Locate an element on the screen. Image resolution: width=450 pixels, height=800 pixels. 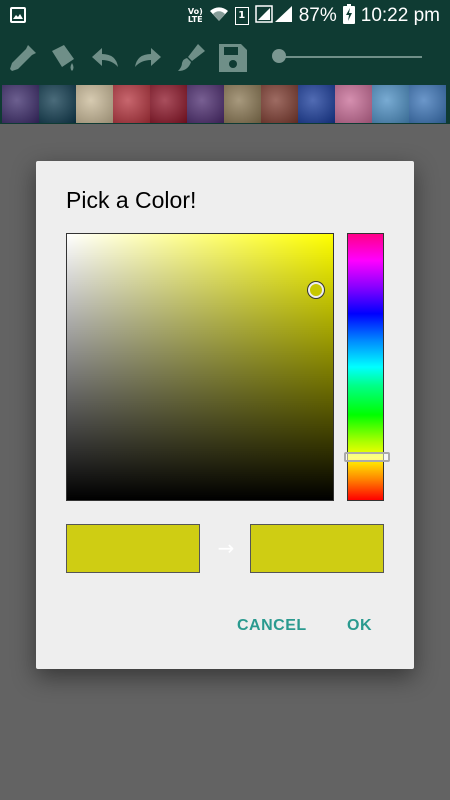
wifi-icon is located at coordinates (219, 16).